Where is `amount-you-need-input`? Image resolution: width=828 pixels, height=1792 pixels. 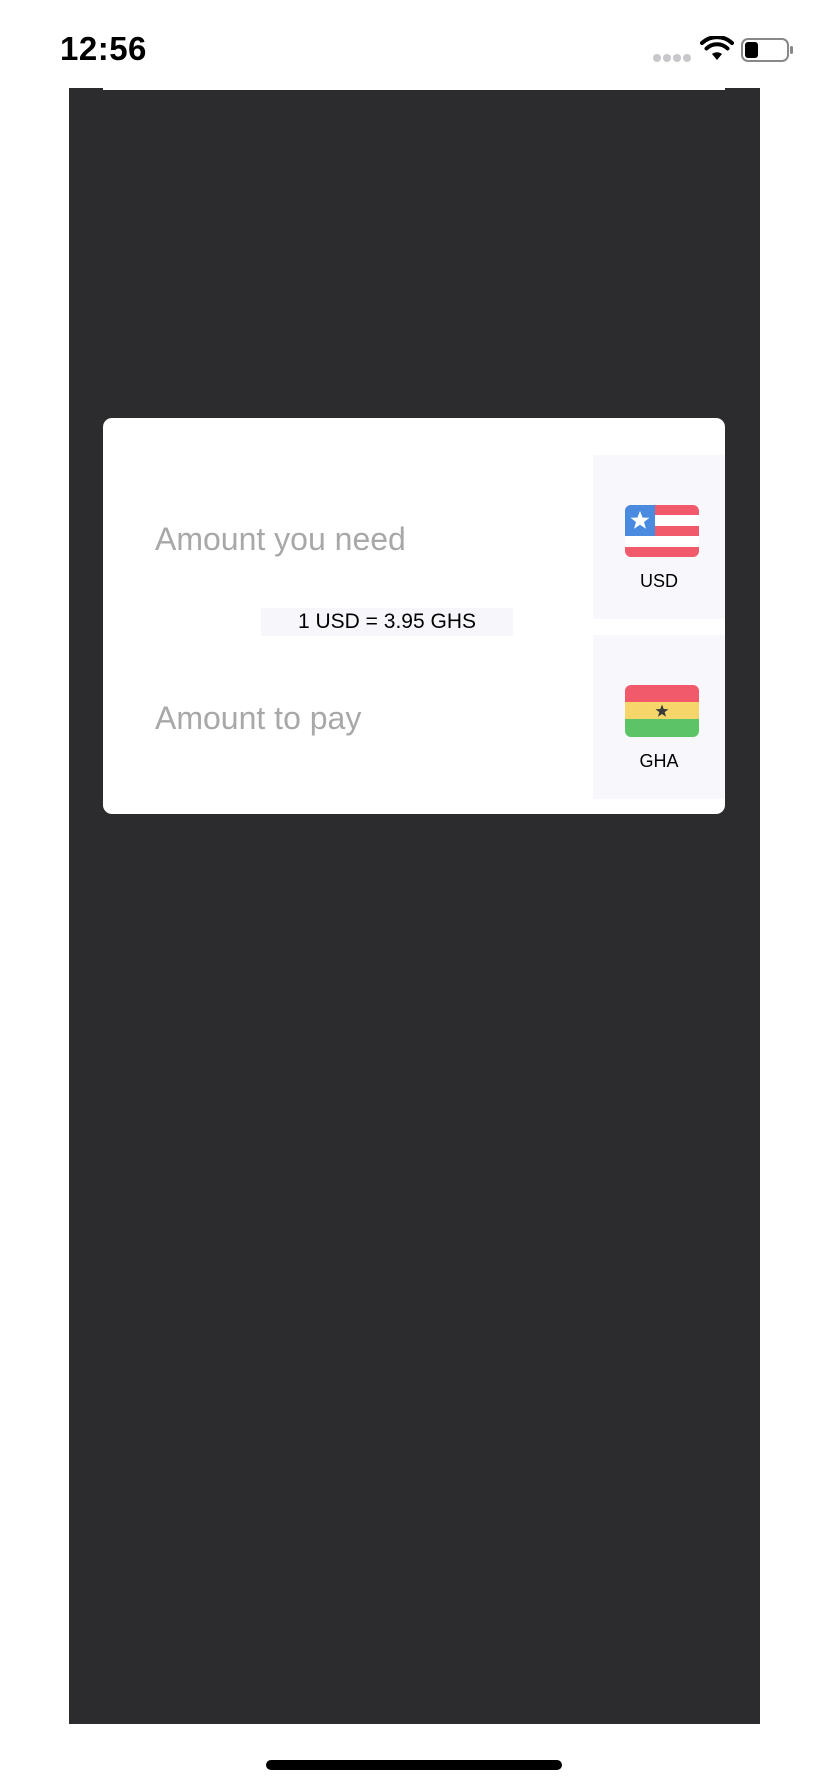
amount-you-need-input is located at coordinates (365, 539).